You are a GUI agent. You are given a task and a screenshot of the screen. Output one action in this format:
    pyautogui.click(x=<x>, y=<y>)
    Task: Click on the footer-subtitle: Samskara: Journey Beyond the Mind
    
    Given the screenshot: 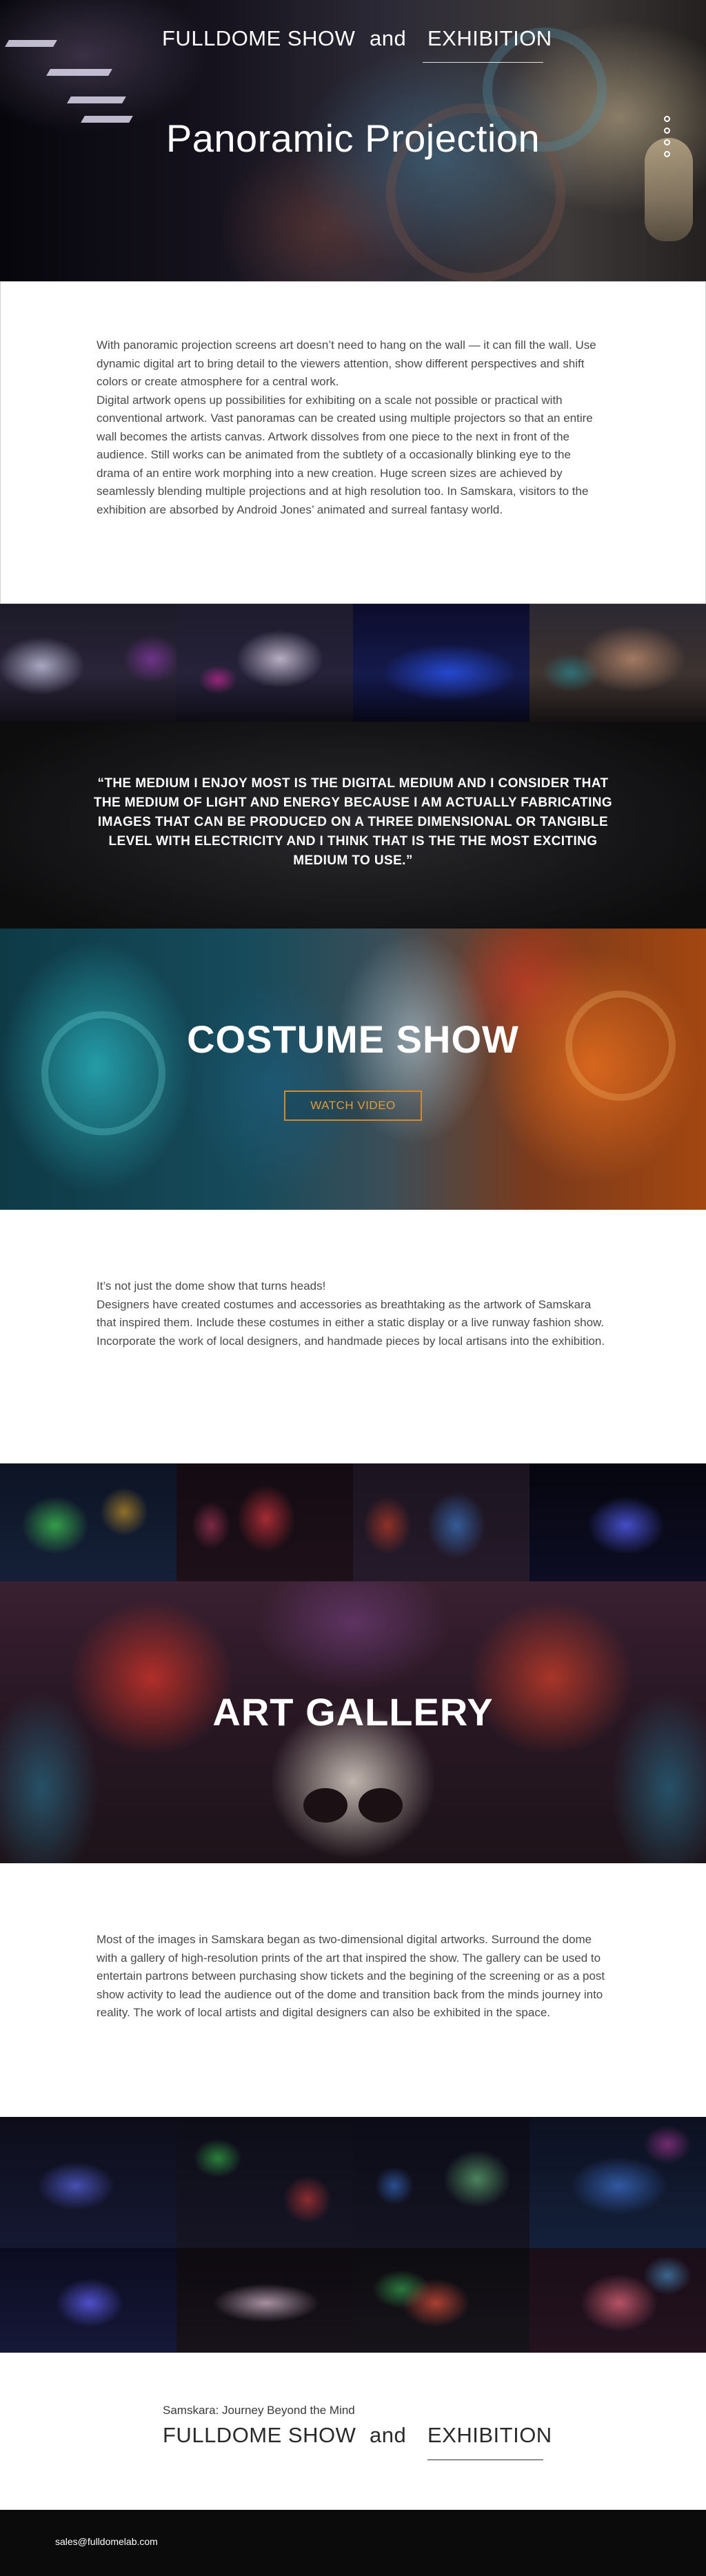 What is the action you would take?
    pyautogui.click(x=259, y=2410)
    